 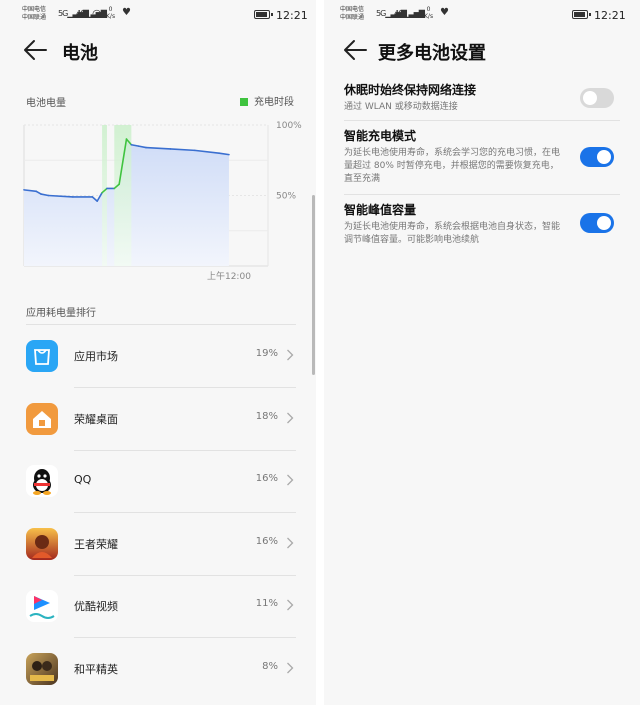 I want to click on chart-x-tick-label: 上午12:00, so click(x=229, y=276).